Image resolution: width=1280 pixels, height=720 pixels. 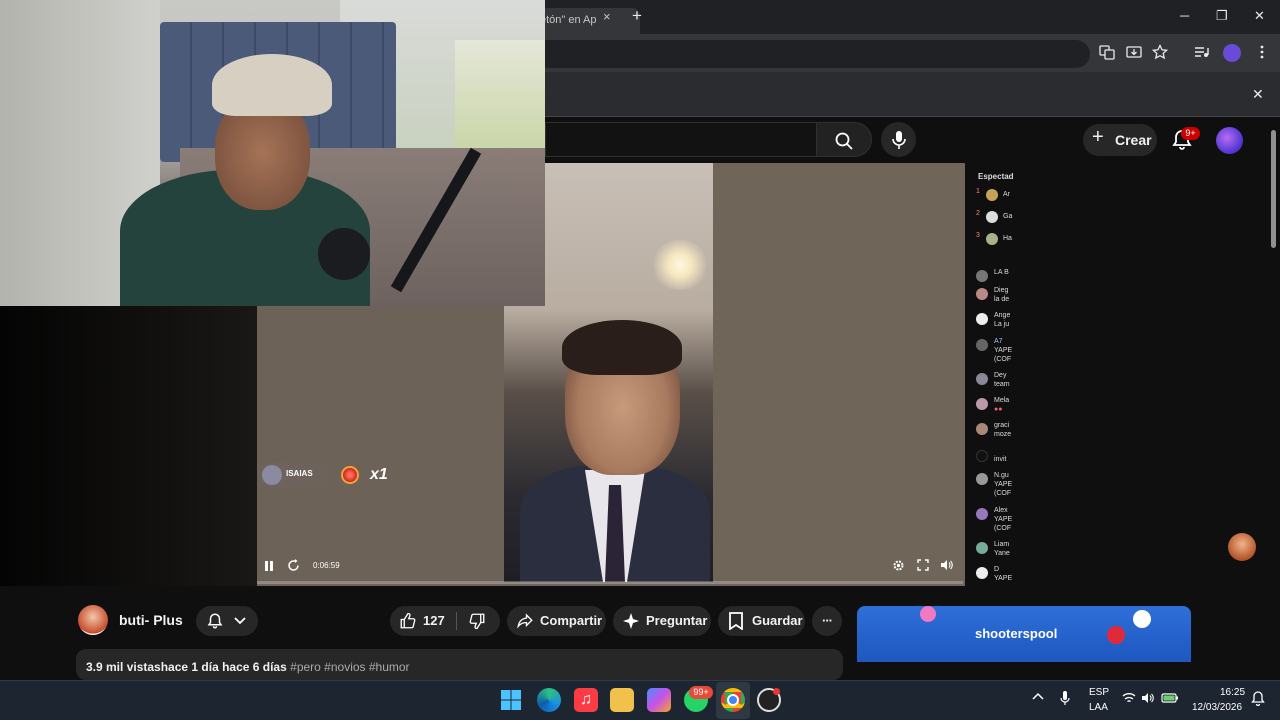 I want to click on language-indicator: ESP, so click(x=1099, y=692).